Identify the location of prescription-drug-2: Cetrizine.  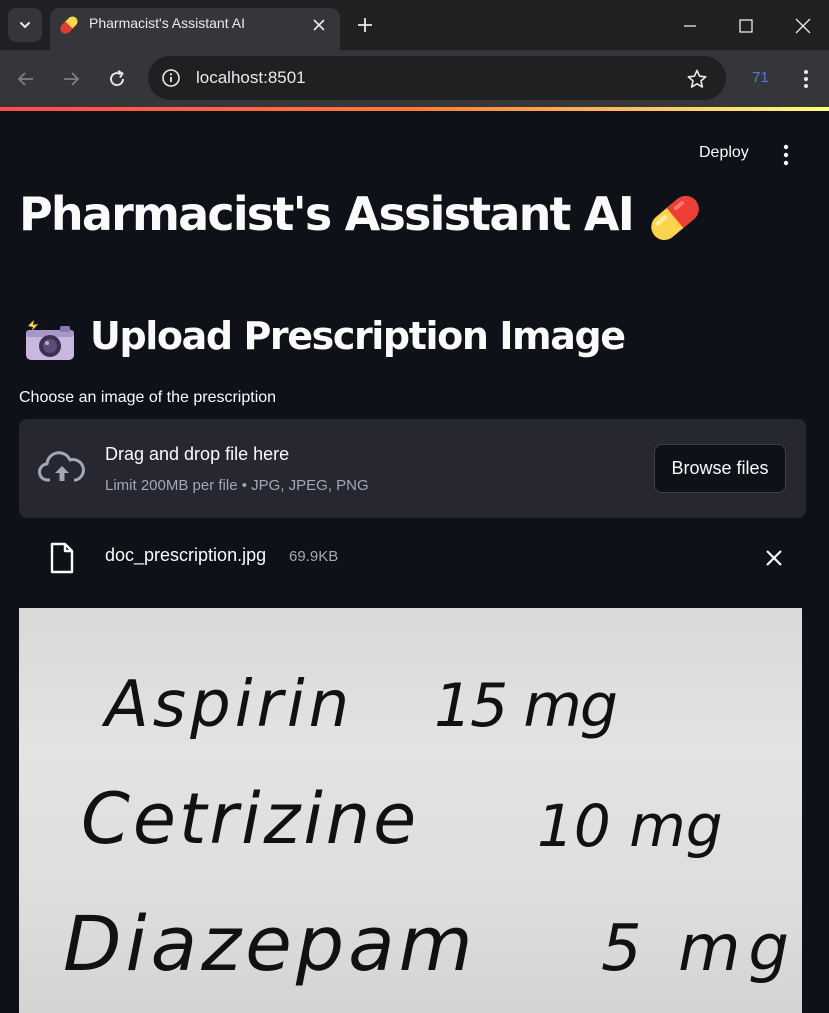
(250, 819).